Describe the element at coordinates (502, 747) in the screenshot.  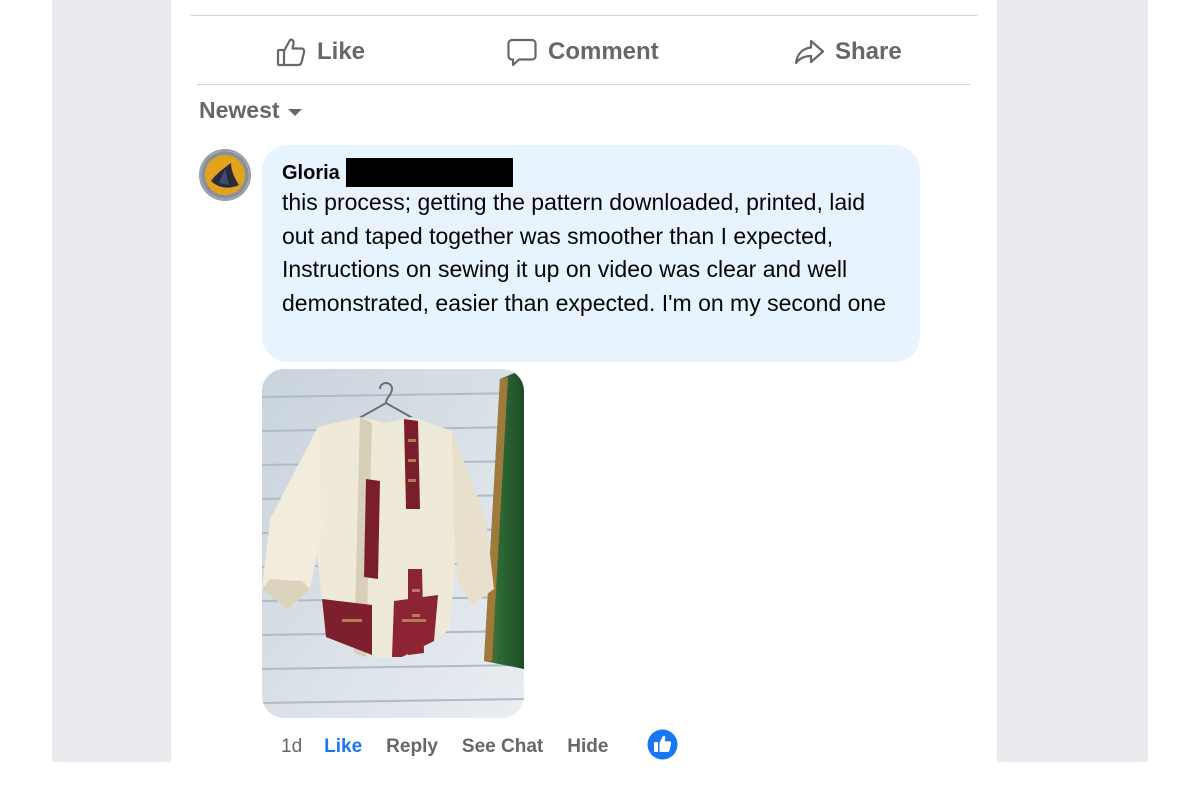
I see `comment-see-chat-link: See Chat` at that location.